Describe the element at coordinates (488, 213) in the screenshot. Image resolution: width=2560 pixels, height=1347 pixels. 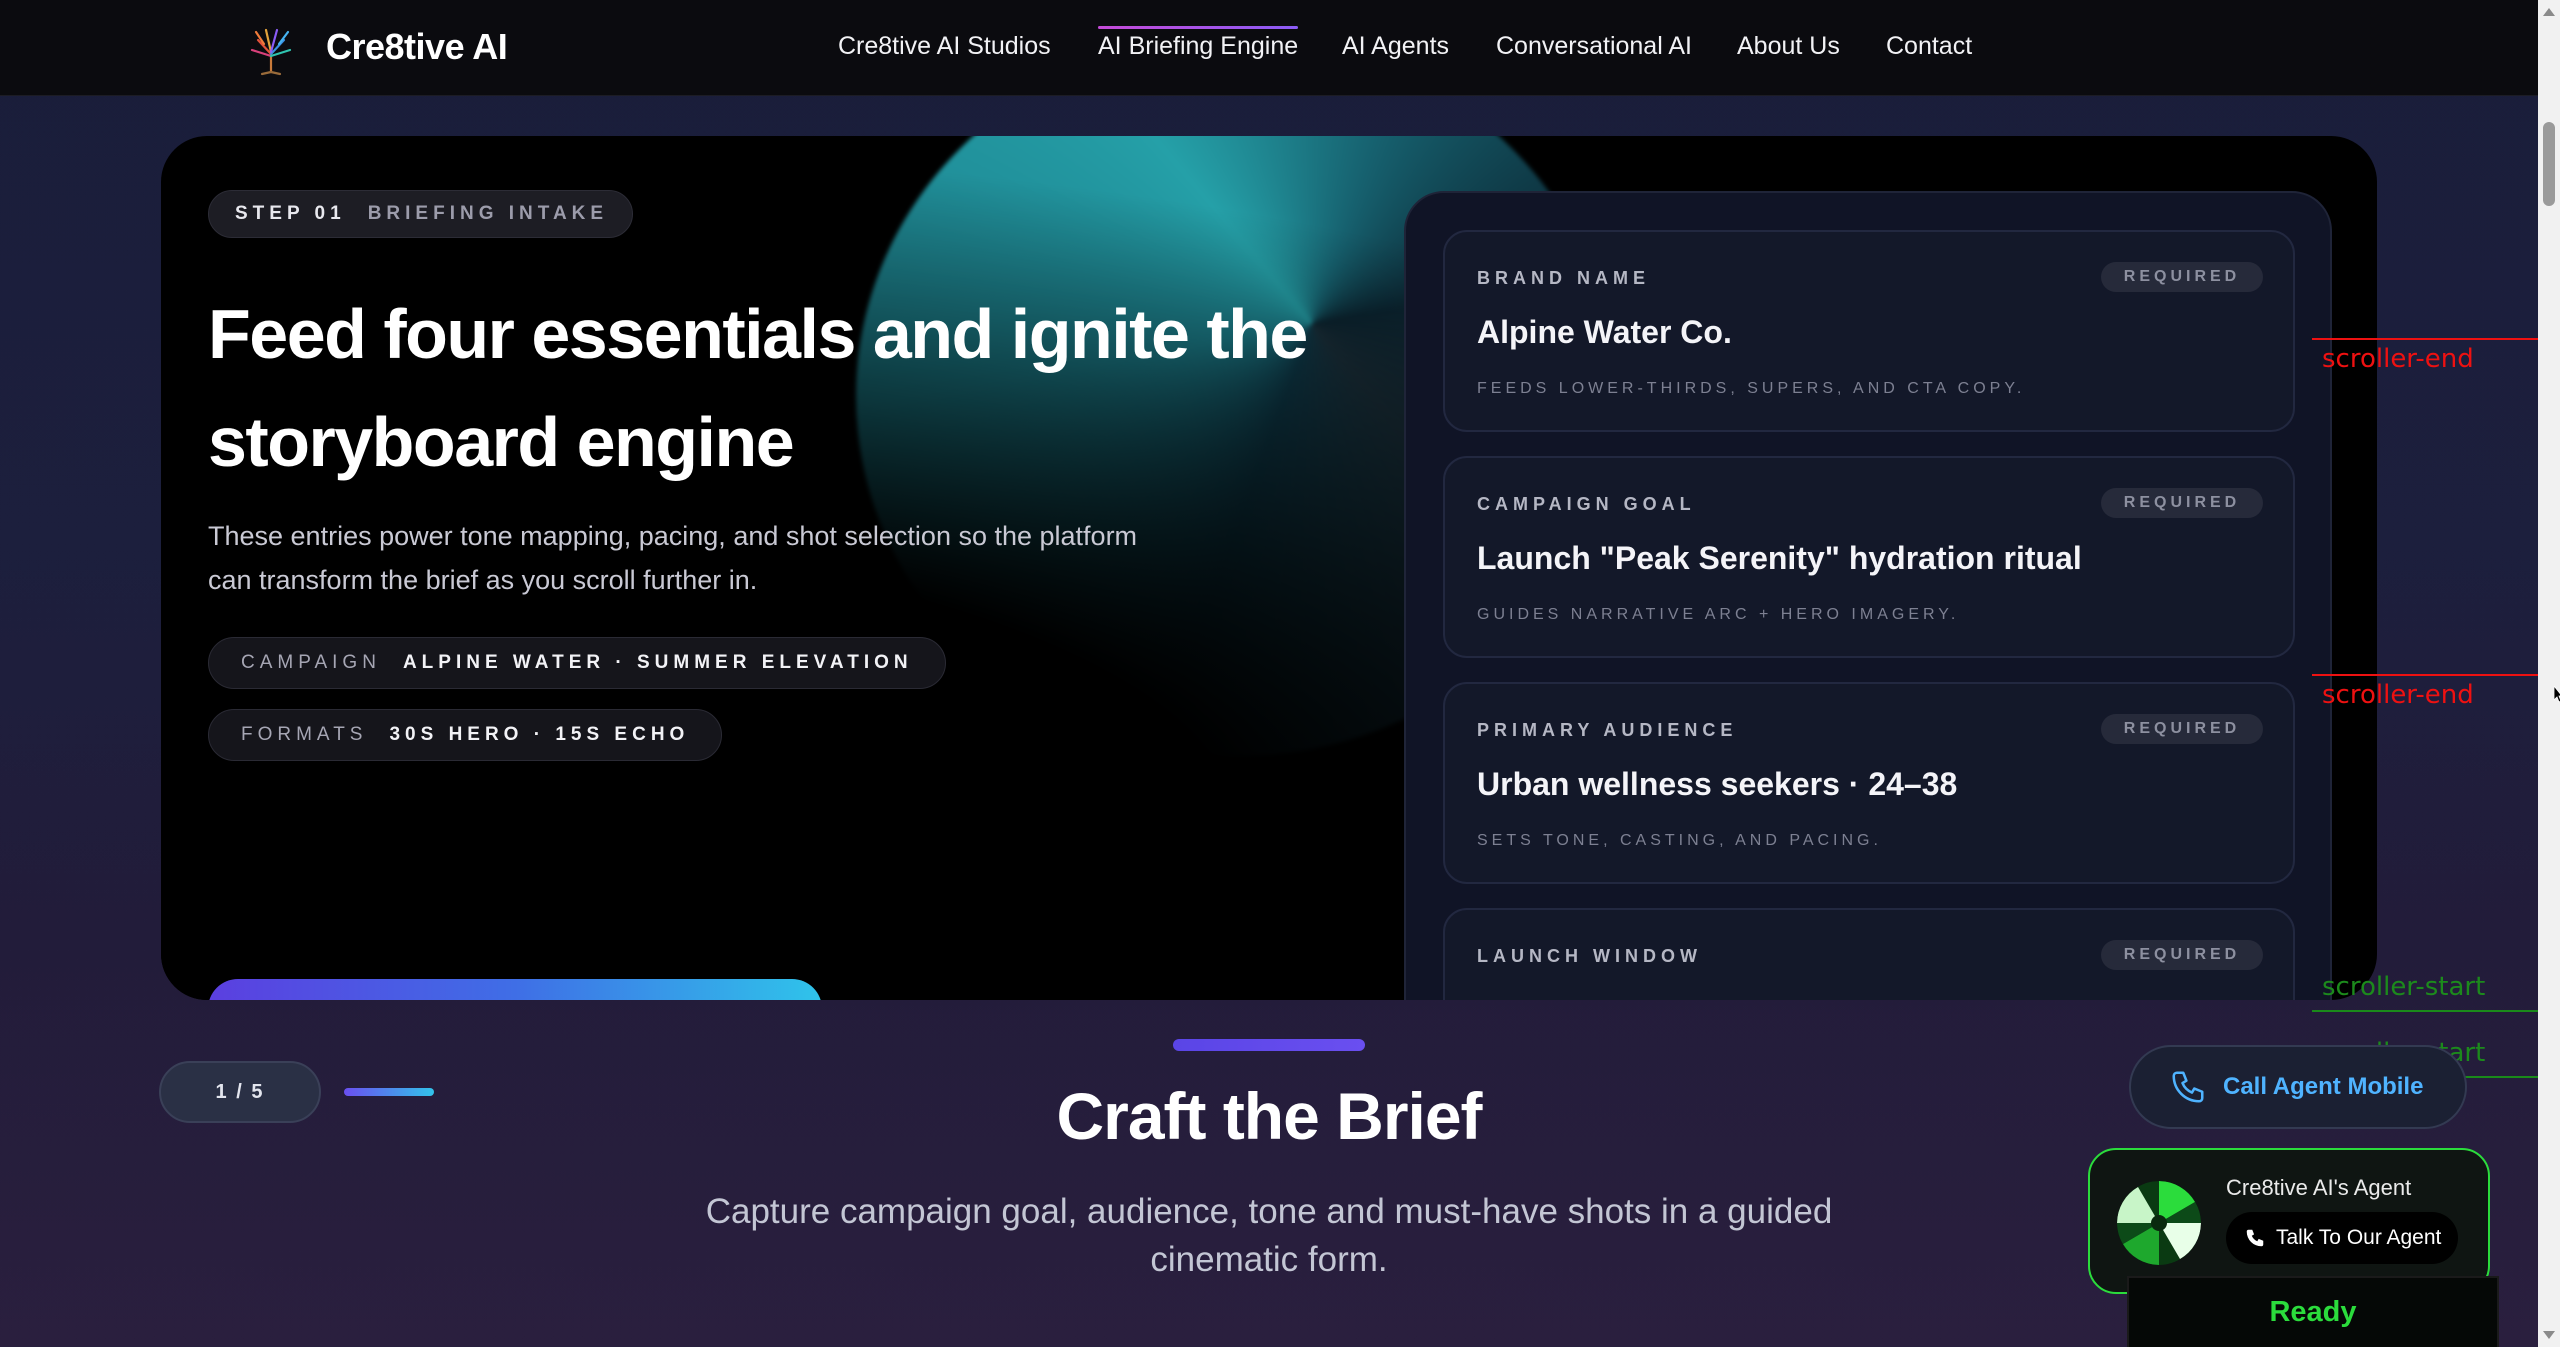
I see `step-value: BRIEFING INTAKE` at that location.